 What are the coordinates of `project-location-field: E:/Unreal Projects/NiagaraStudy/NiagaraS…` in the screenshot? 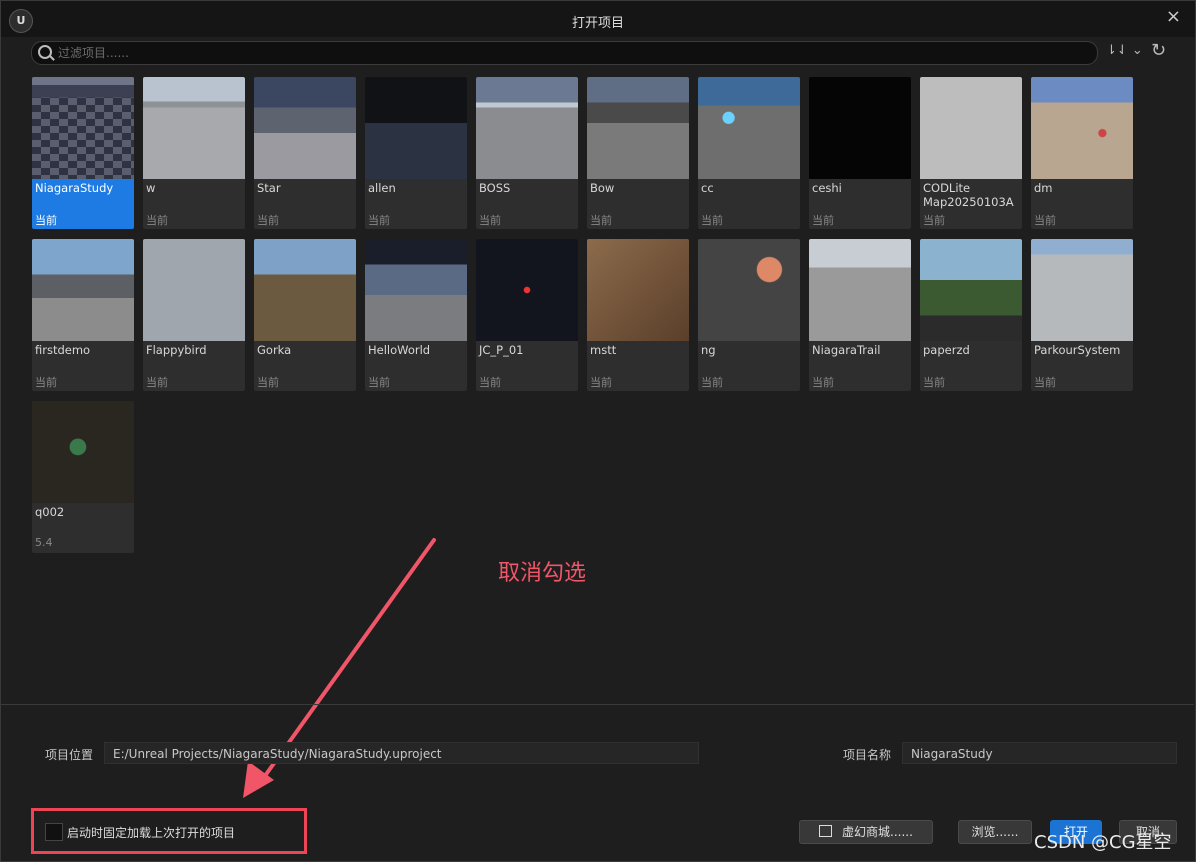 It's located at (401, 753).